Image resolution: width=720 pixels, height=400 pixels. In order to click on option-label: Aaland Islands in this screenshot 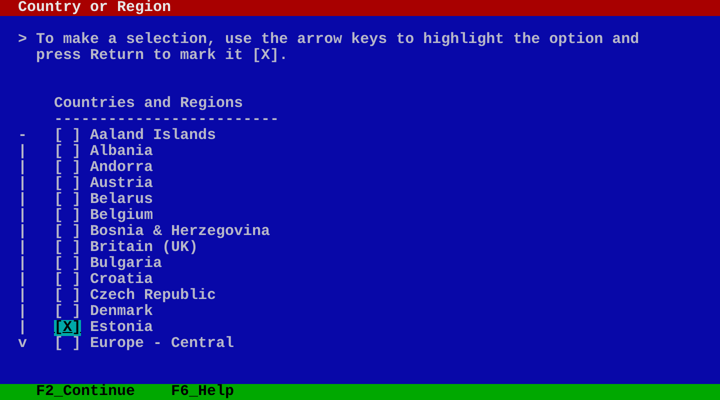, I will do `click(153, 136)`.